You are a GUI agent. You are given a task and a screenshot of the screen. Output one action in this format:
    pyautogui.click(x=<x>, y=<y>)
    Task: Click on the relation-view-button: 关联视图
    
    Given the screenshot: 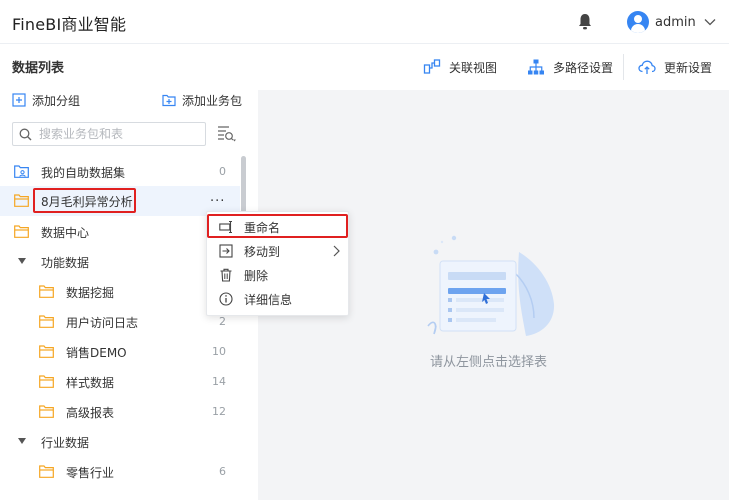 What is the action you would take?
    pyautogui.click(x=460, y=67)
    